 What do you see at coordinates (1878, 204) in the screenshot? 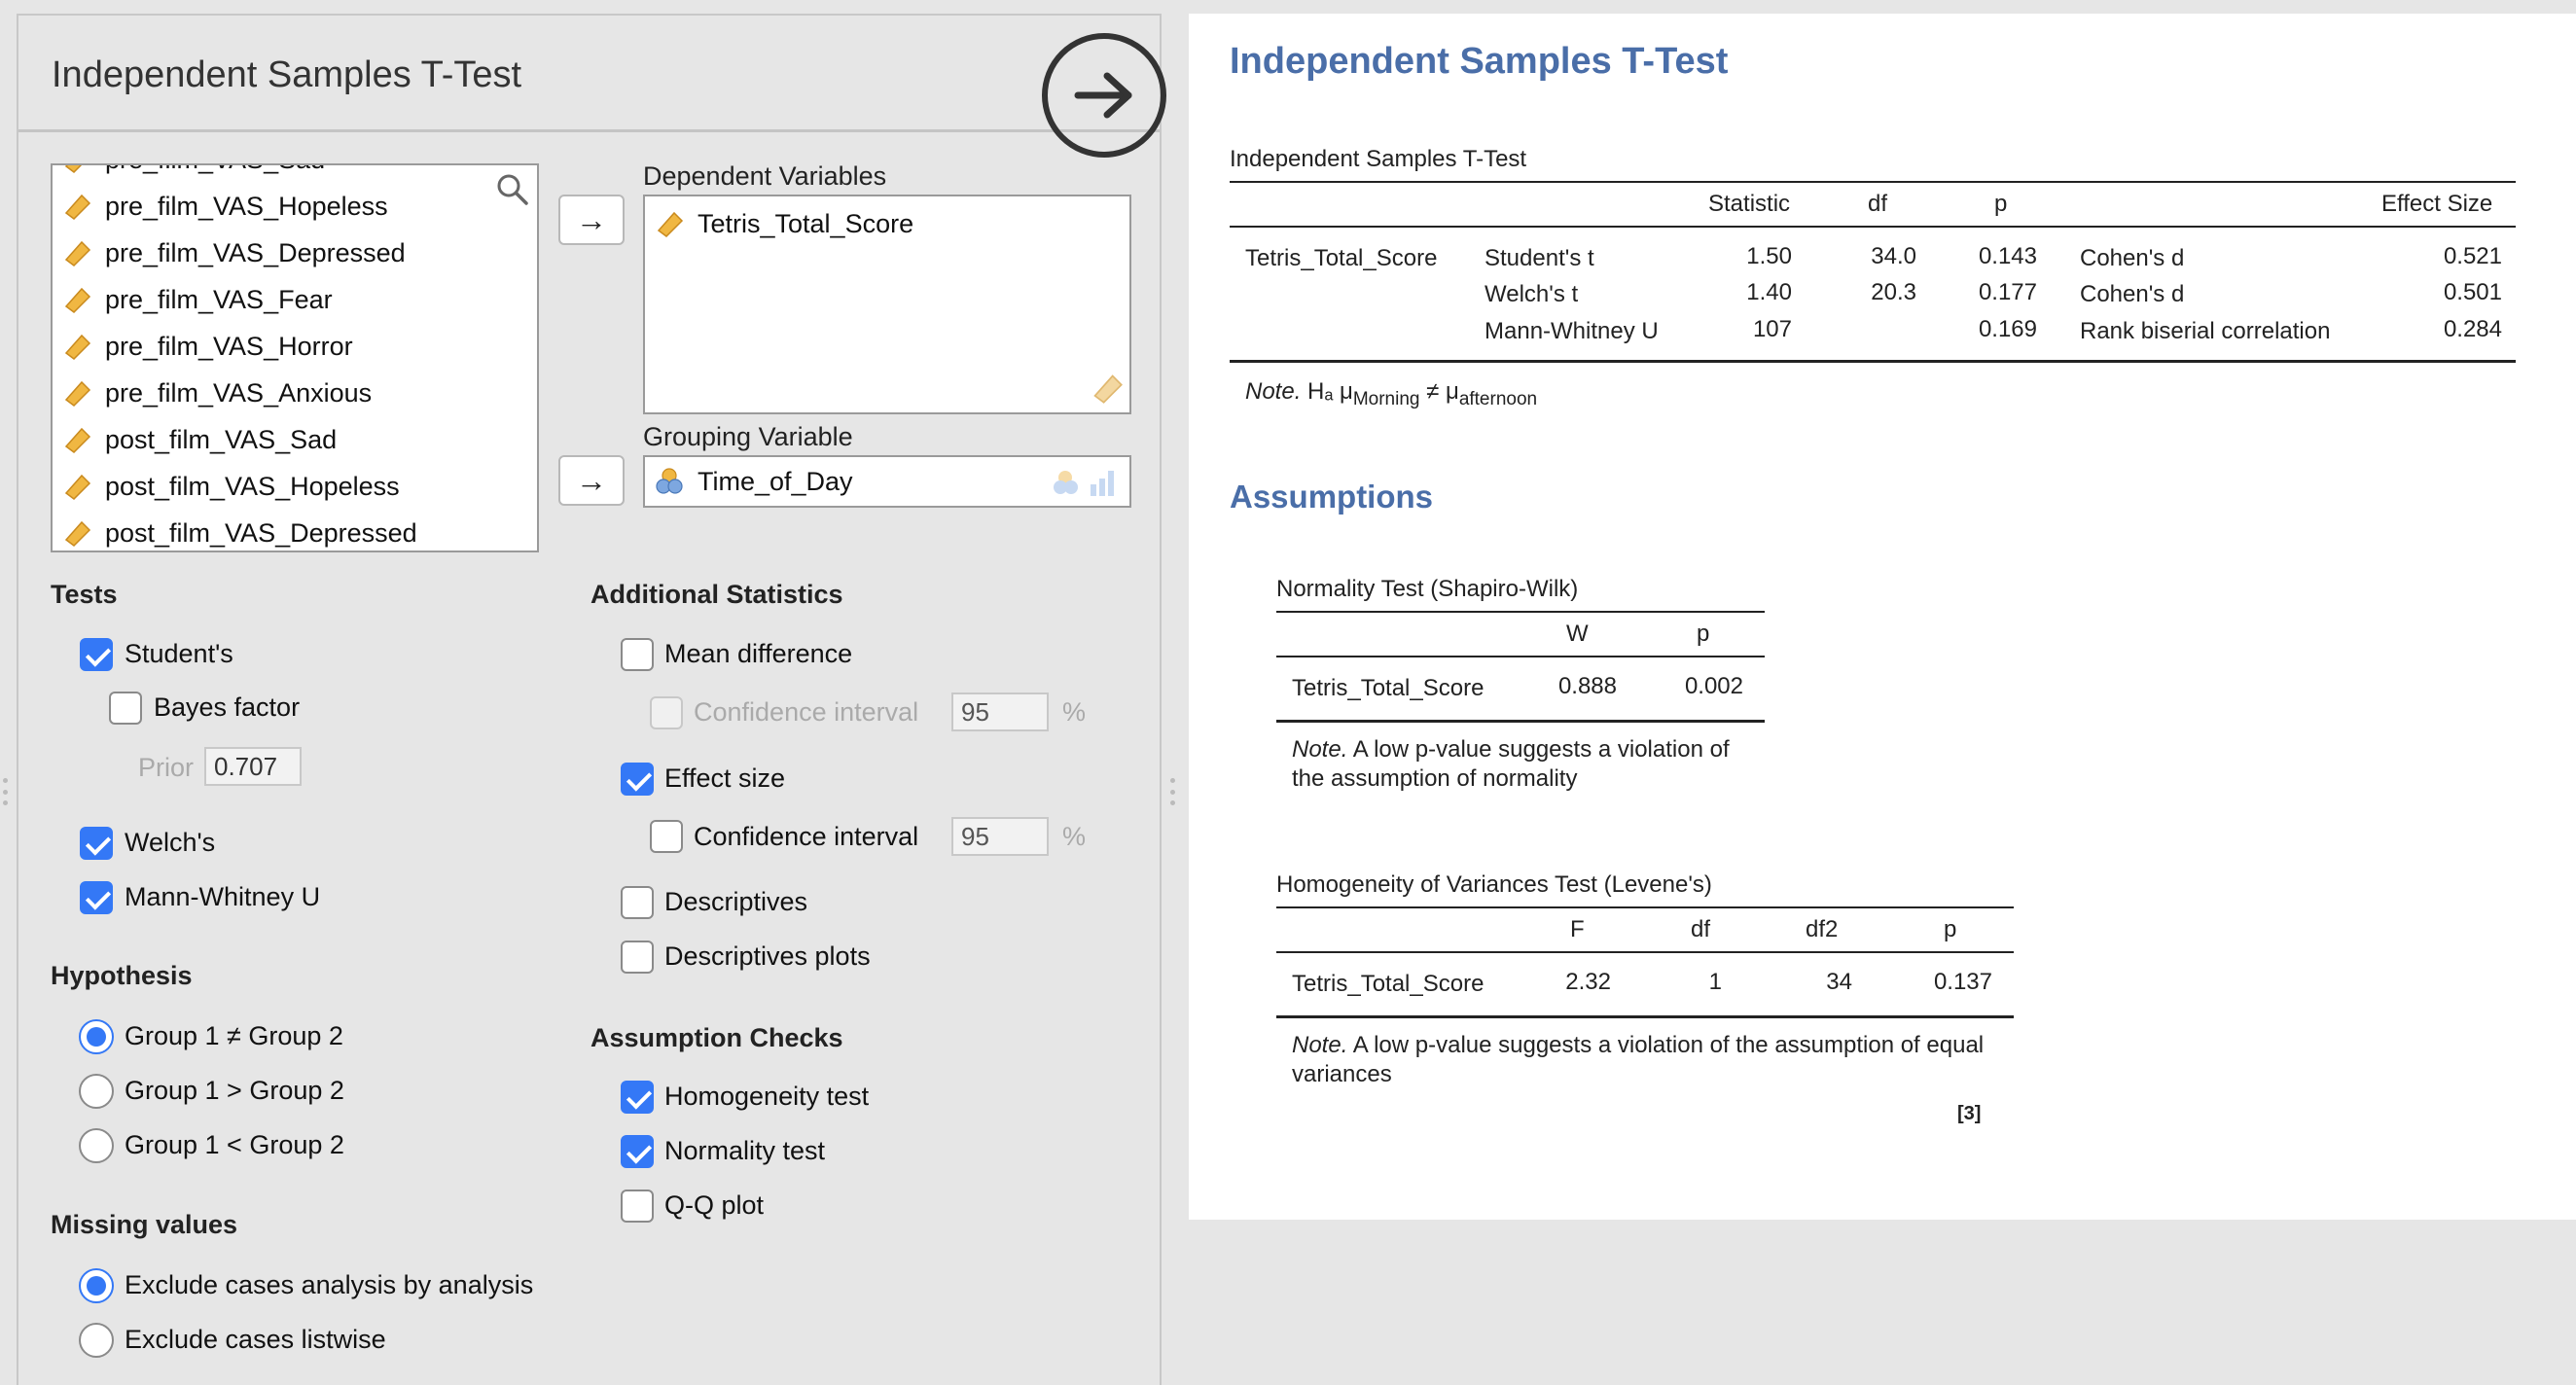
I see `header-df: df` at bounding box center [1878, 204].